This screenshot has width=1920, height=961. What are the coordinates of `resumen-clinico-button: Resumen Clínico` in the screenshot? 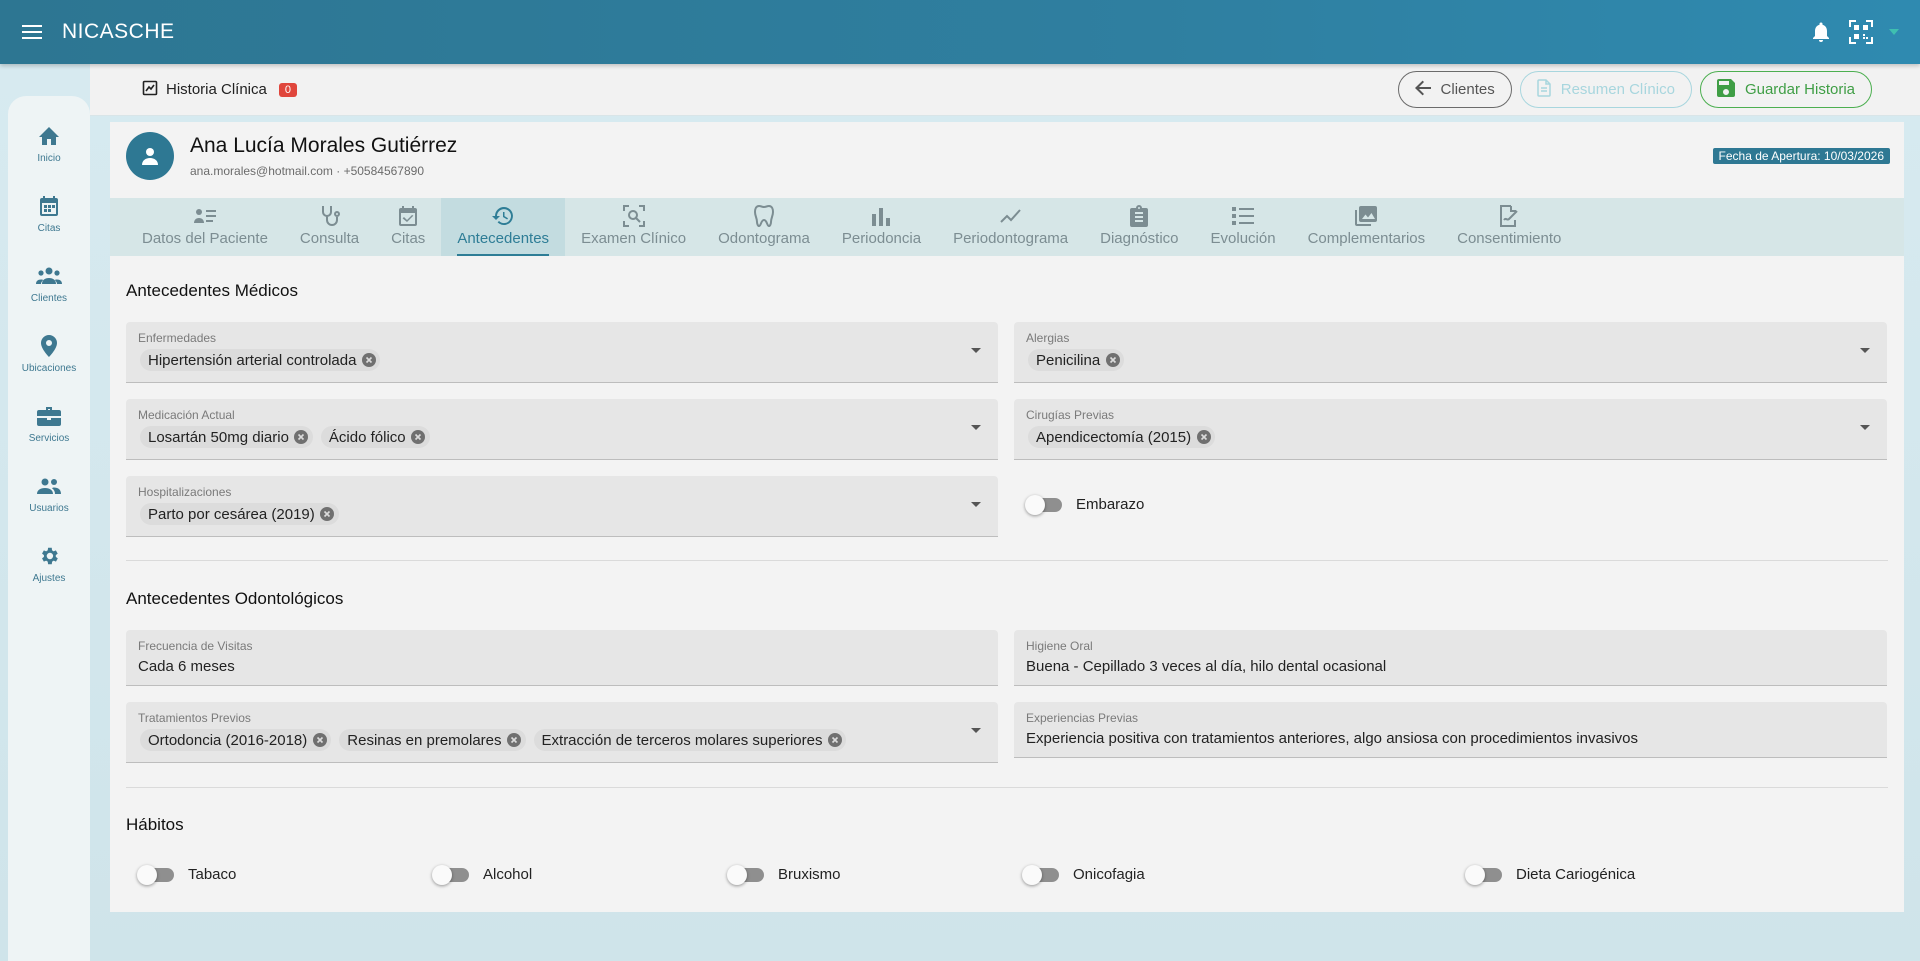 It's located at (1605, 89).